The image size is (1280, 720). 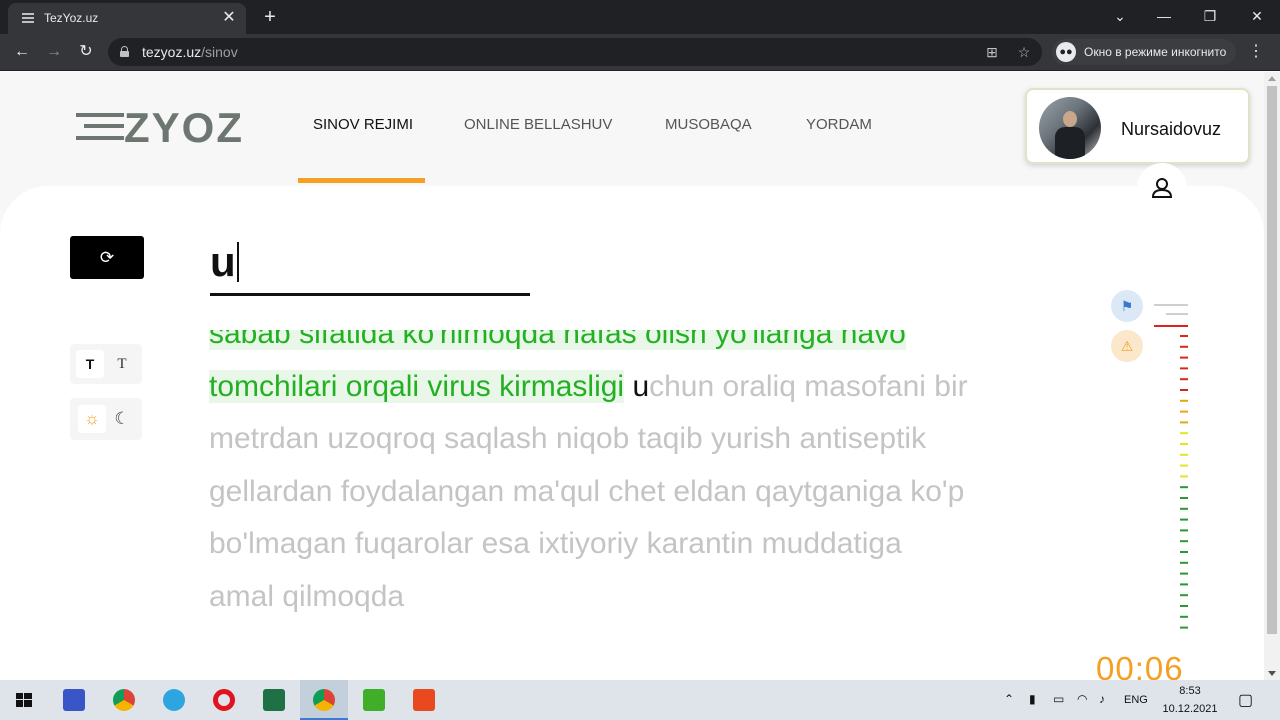 What do you see at coordinates (22, 52) in the screenshot?
I see `back-button: ←` at bounding box center [22, 52].